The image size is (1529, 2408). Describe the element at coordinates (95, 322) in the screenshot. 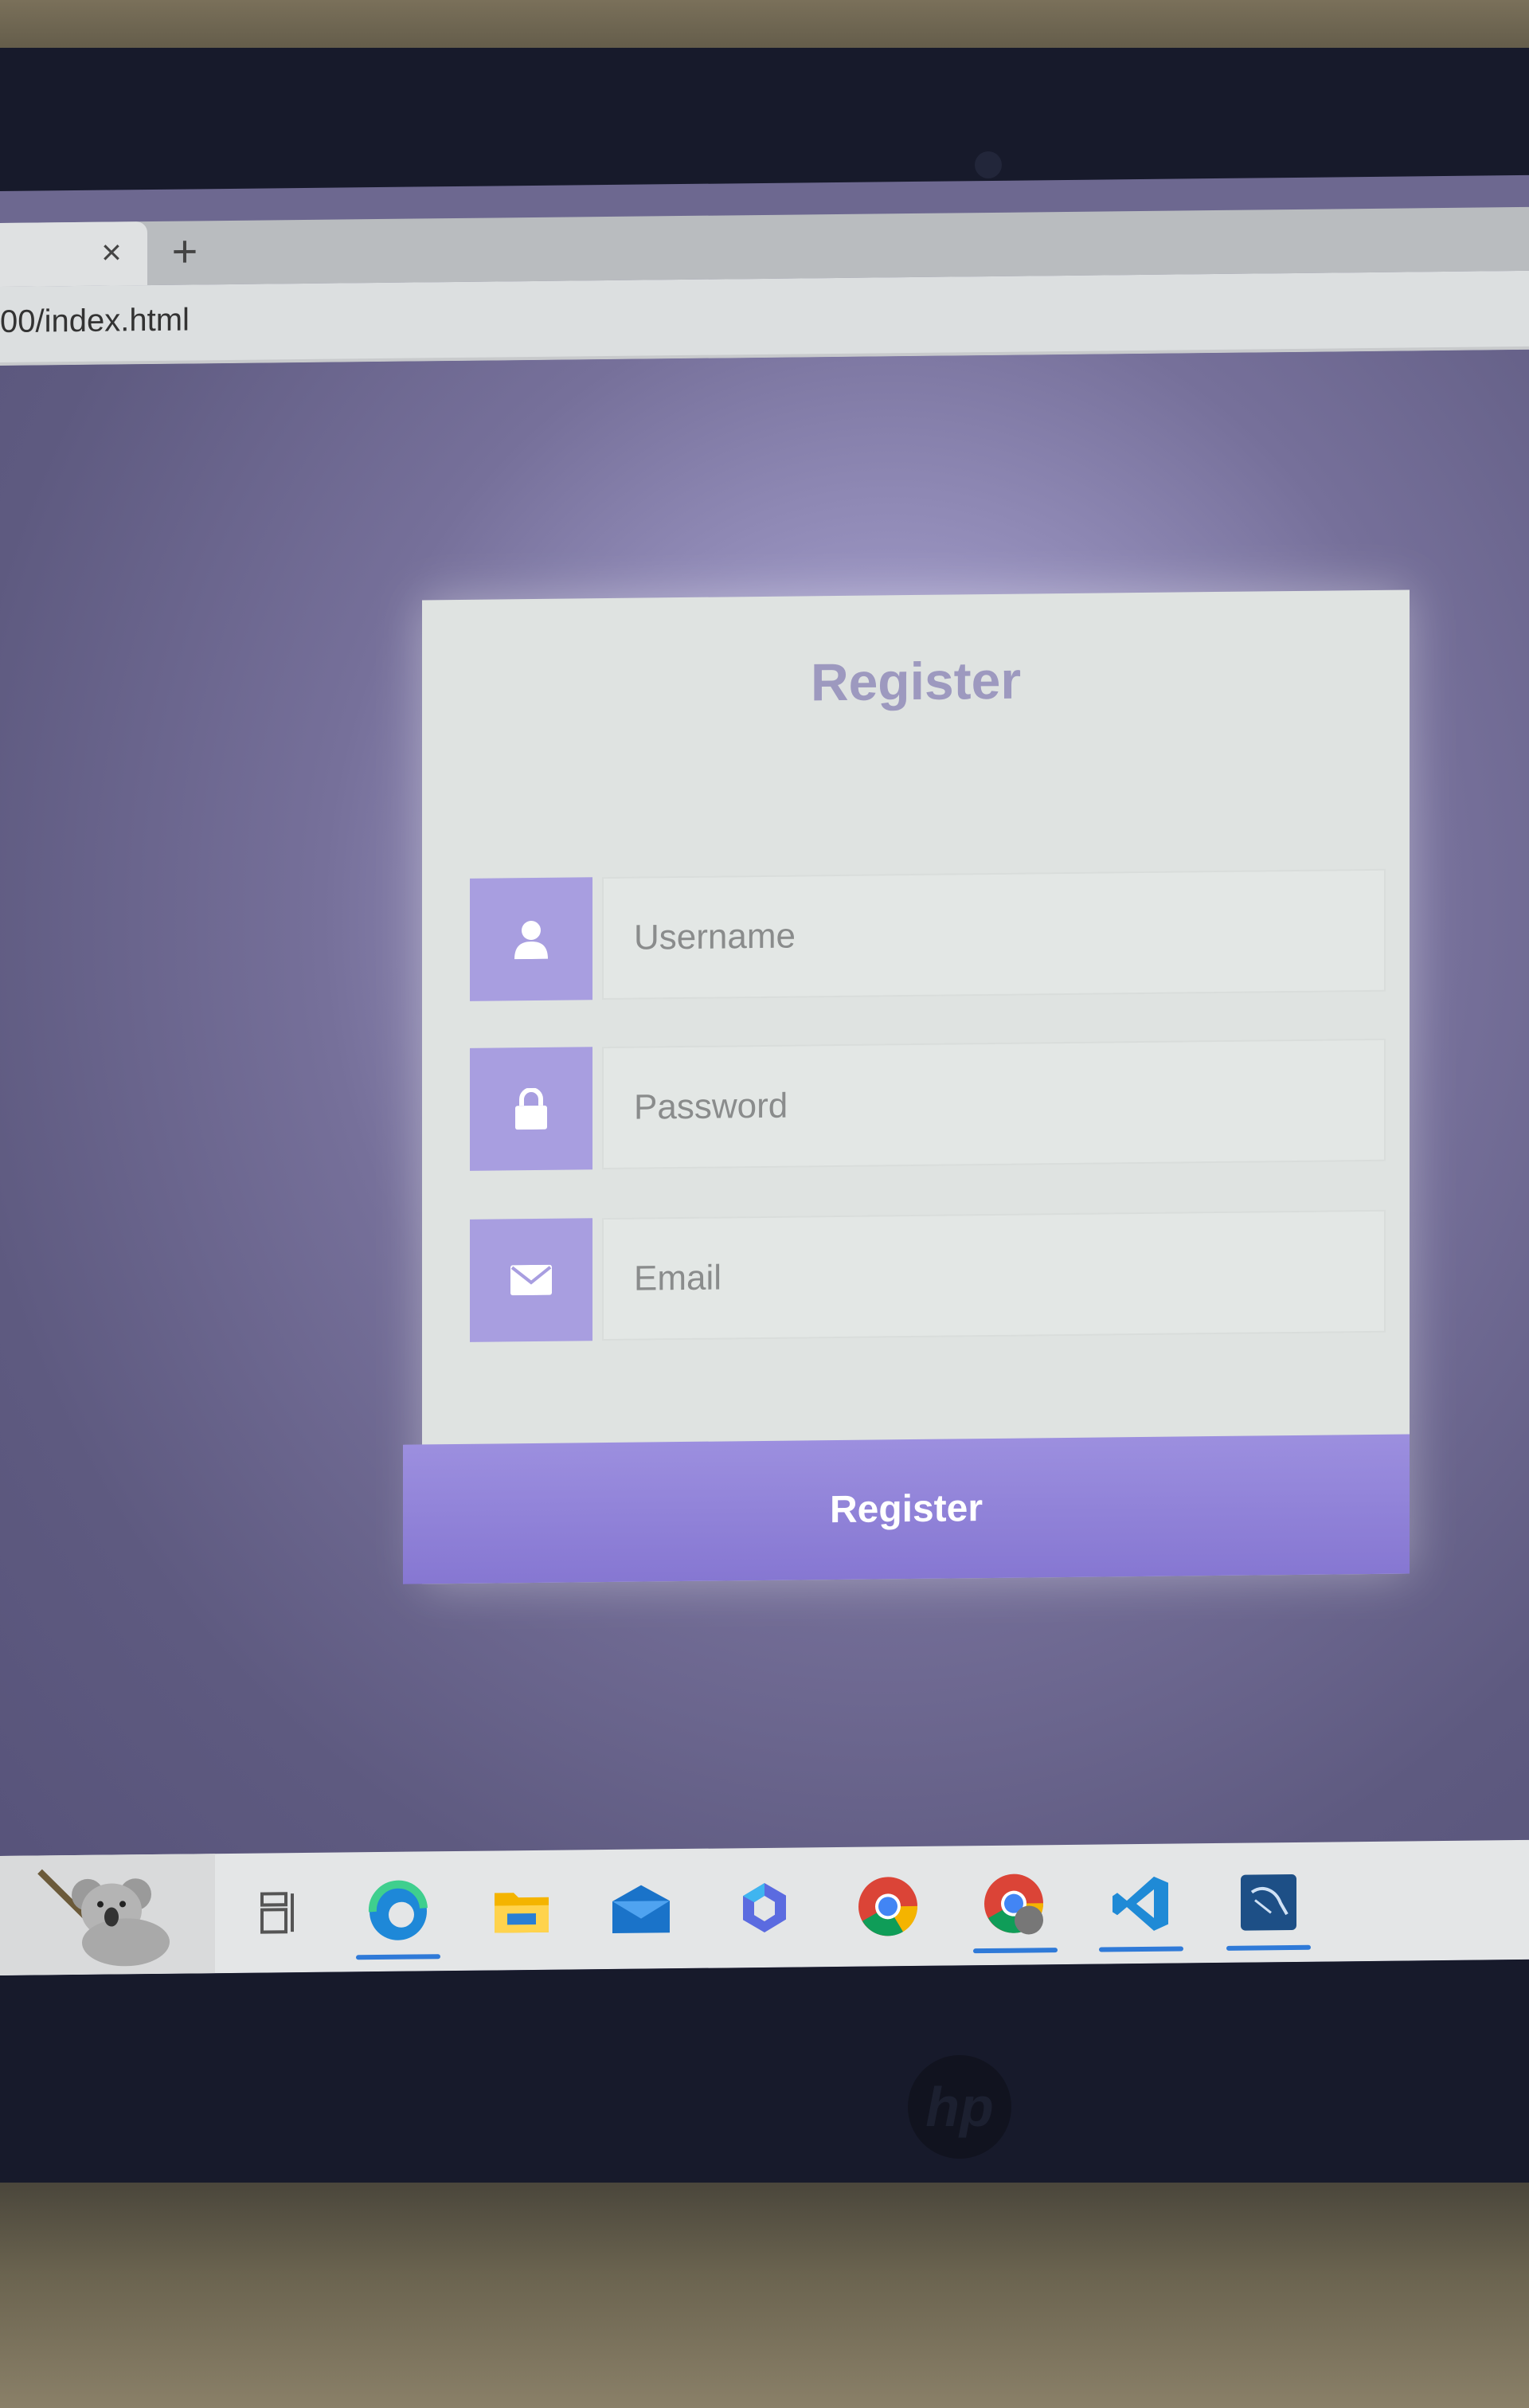

I see `url-text: 00/index.html` at that location.